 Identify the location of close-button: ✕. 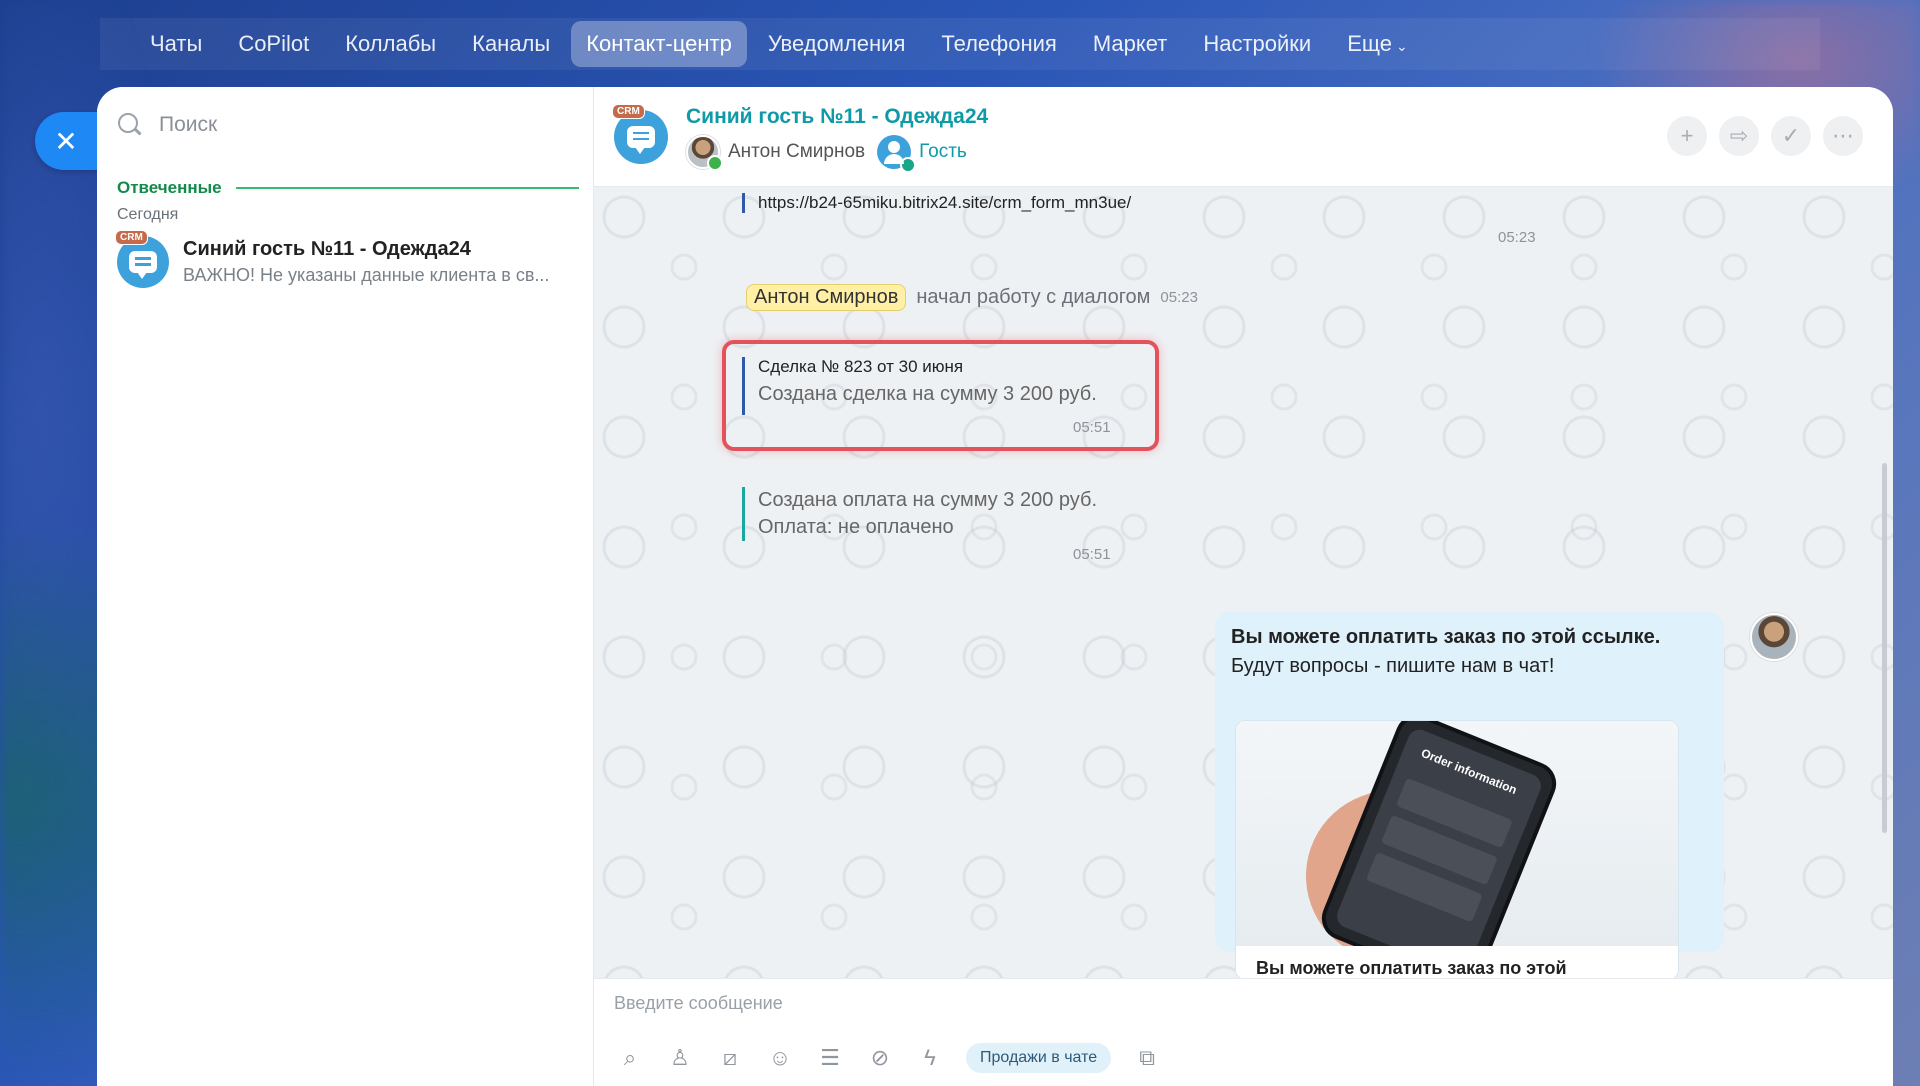
(66, 141).